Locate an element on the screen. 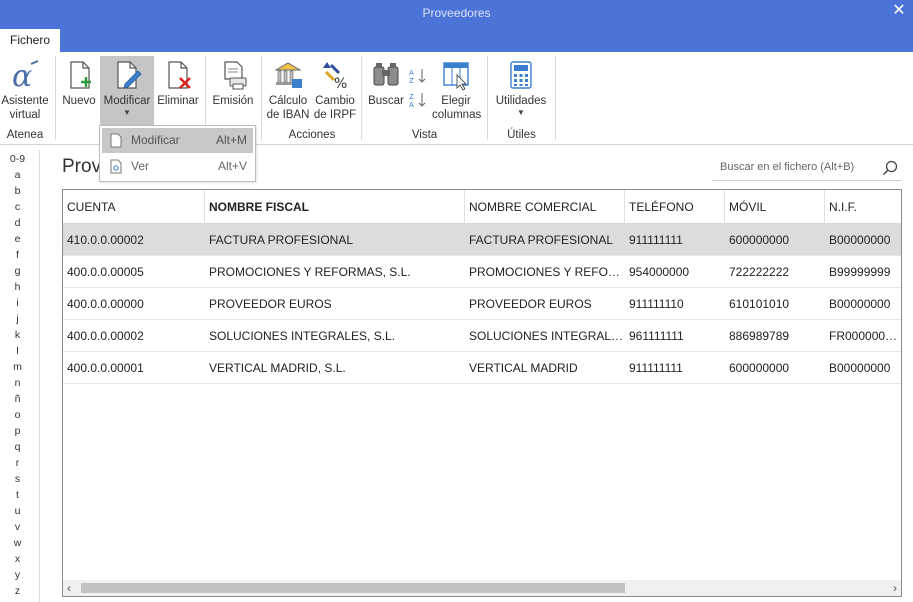 The image size is (913, 602). emision-button: Emisión is located at coordinates (233, 90).